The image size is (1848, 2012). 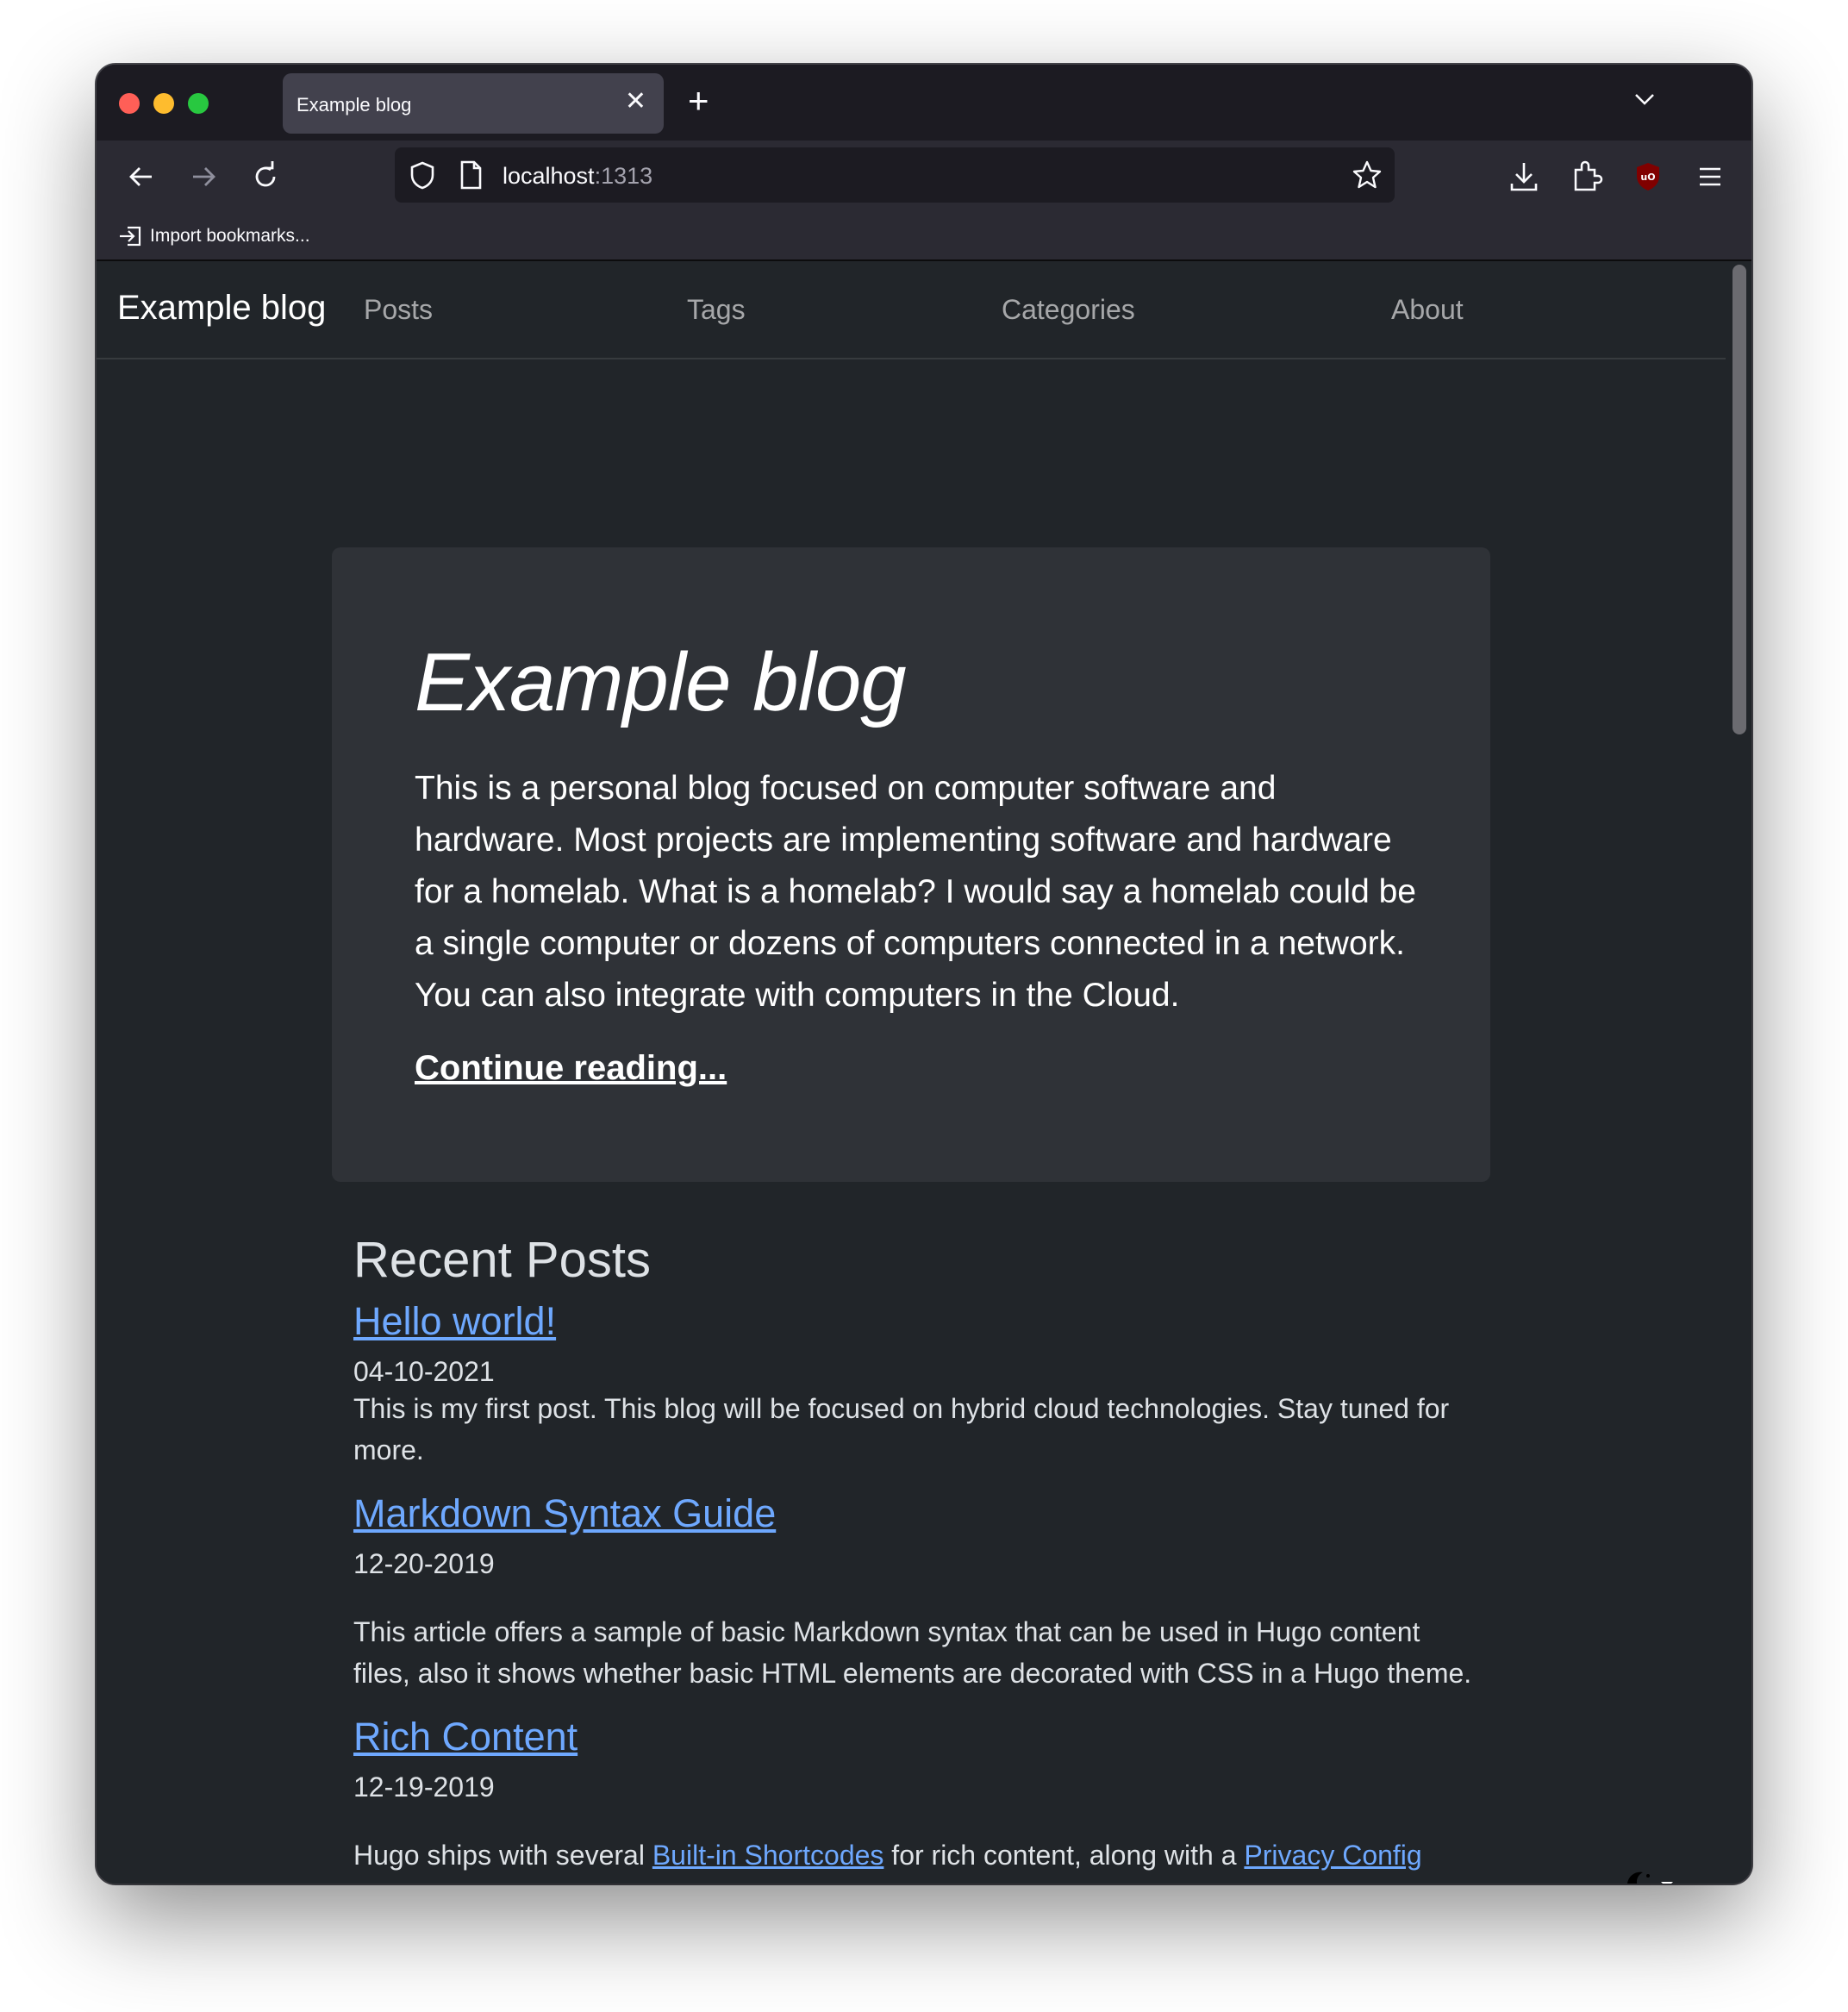 I want to click on caret-down-icon, so click(x=1667, y=1883).